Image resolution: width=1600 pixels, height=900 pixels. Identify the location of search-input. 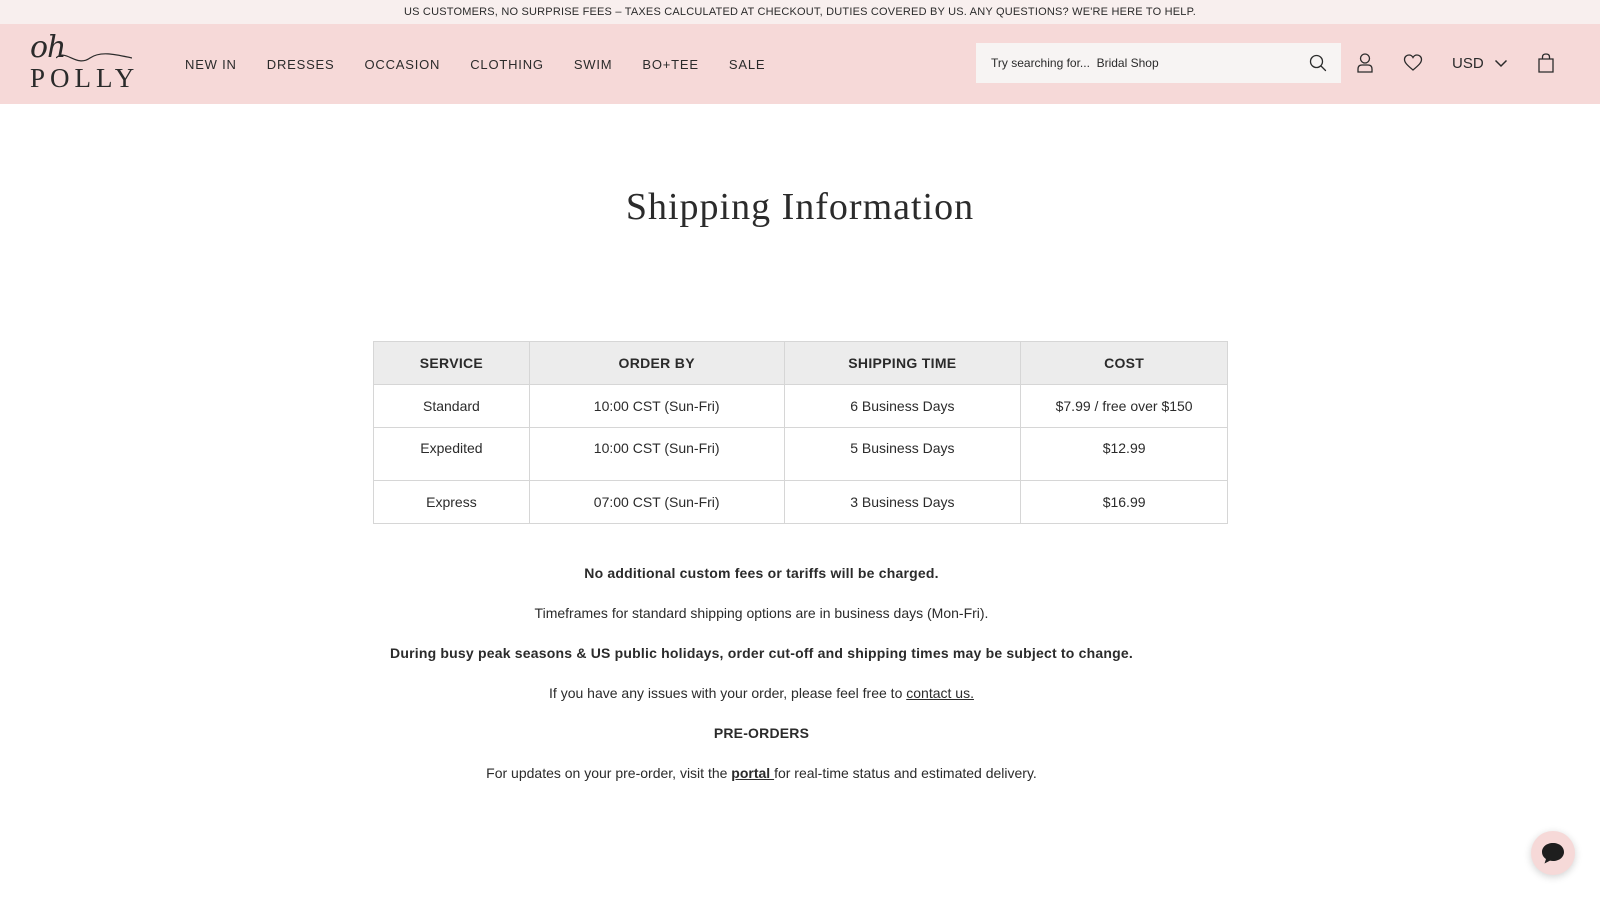
(1146, 63).